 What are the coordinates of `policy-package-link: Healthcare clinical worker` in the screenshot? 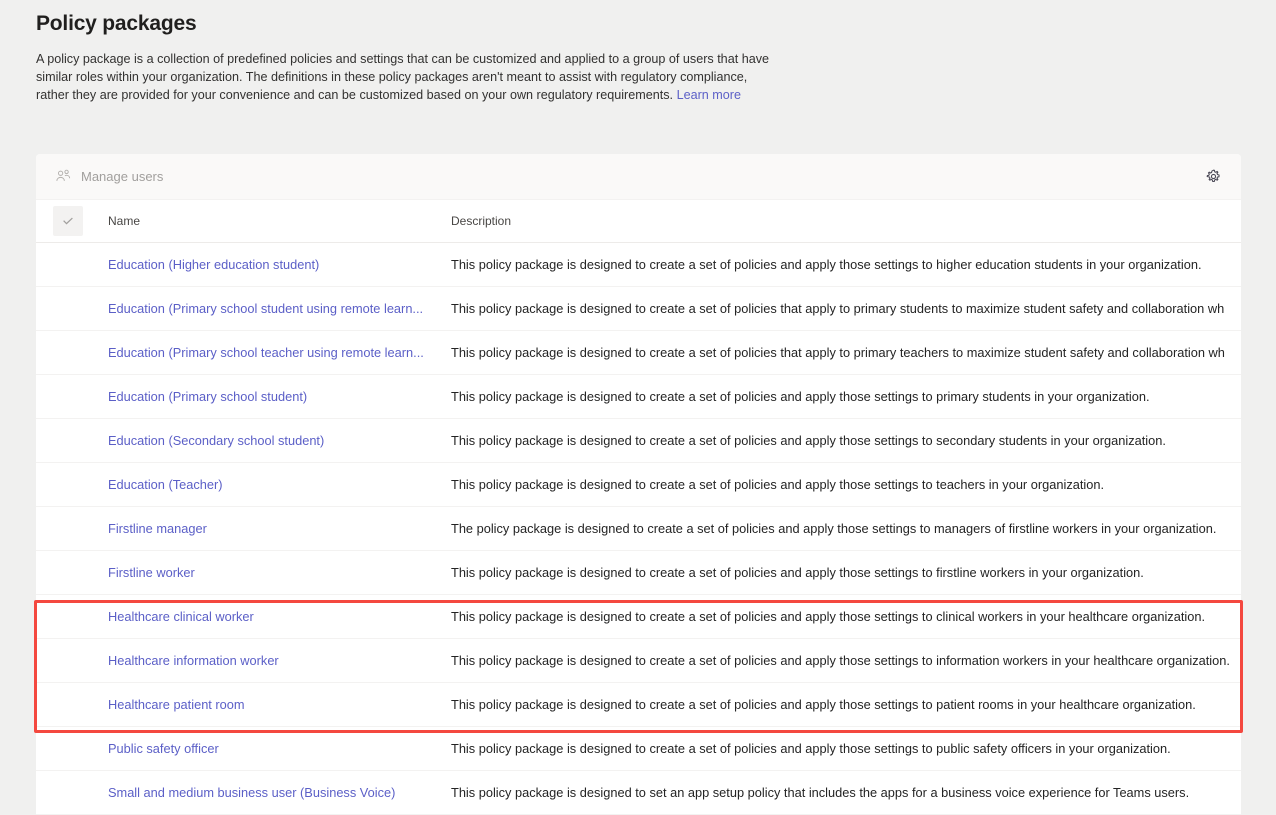 It's located at (277, 616).